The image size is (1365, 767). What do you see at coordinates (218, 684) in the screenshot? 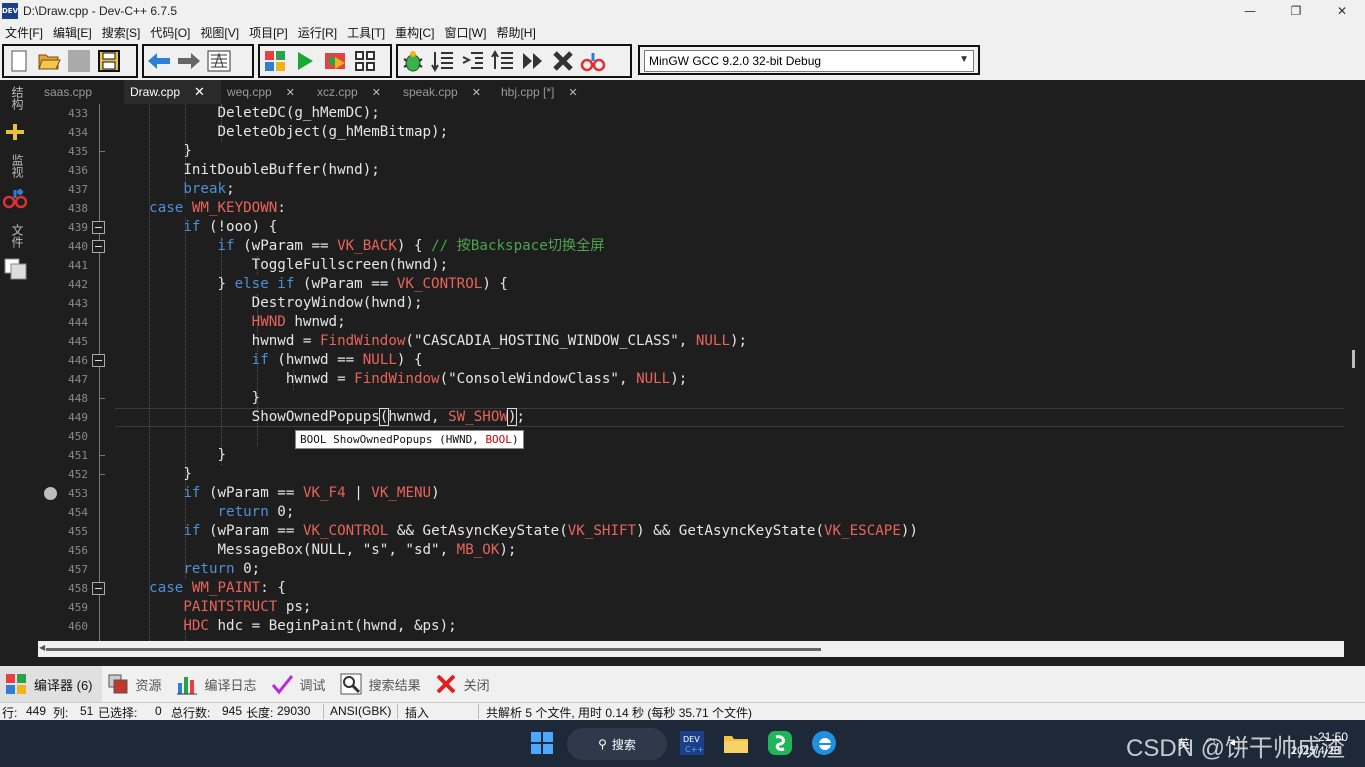
I see `tab-compile-log: 编译日志` at bounding box center [218, 684].